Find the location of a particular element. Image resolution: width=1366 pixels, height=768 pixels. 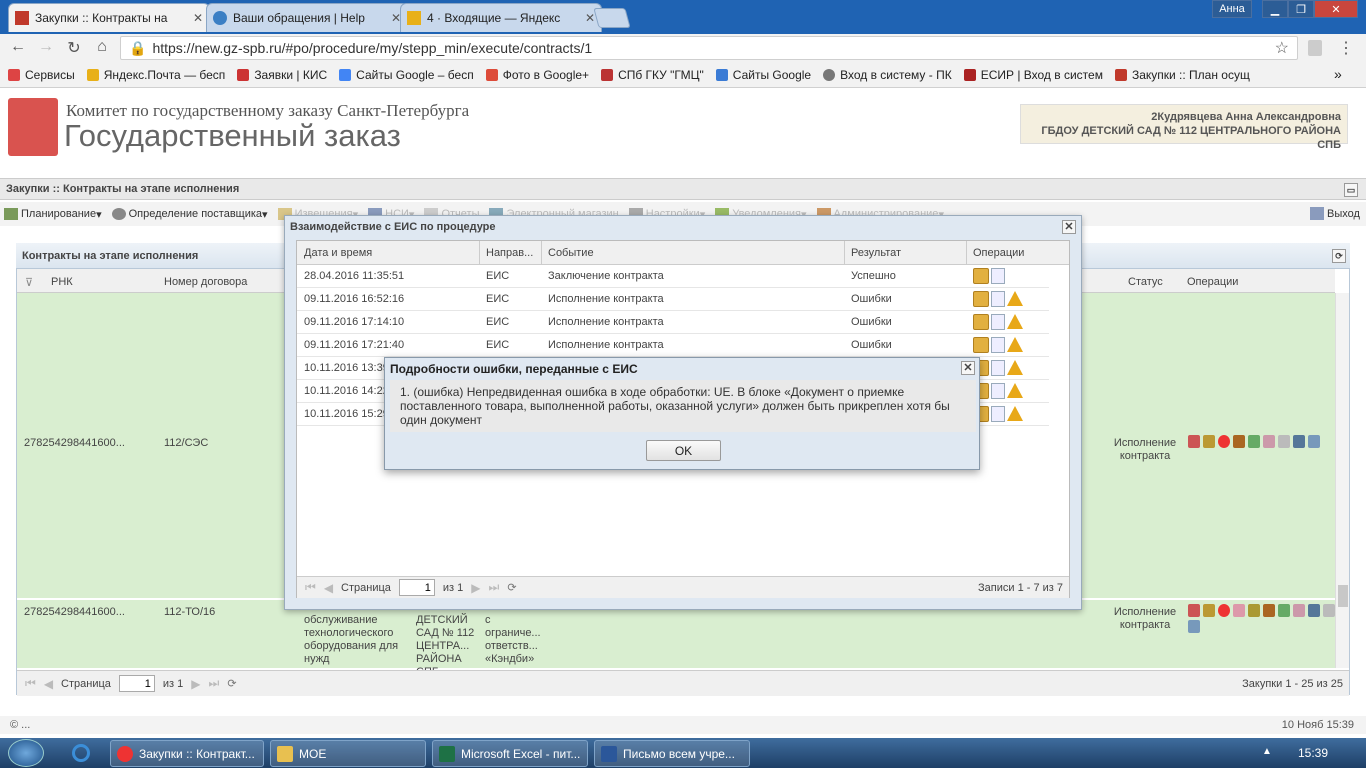

bookmark-yandex-mail: Яндекс.Почта — бесп is located at coordinates (155, 75).